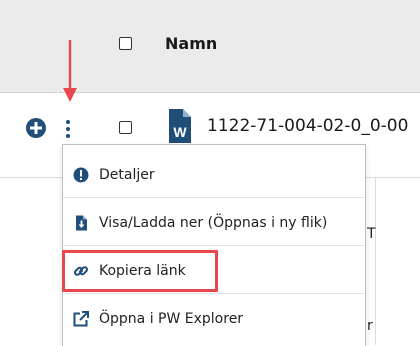 Image resolution: width=420 pixels, height=346 pixels. What do you see at coordinates (180, 132) in the screenshot?
I see `svg-text: W` at bounding box center [180, 132].